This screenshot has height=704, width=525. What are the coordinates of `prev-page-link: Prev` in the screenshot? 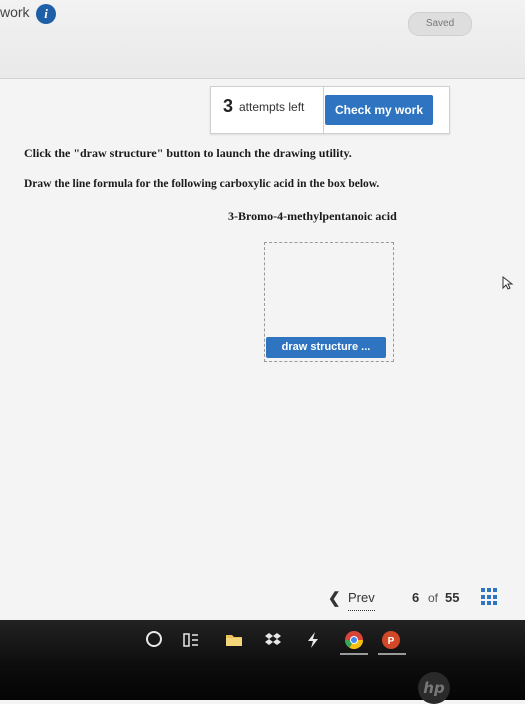 It's located at (361, 600).